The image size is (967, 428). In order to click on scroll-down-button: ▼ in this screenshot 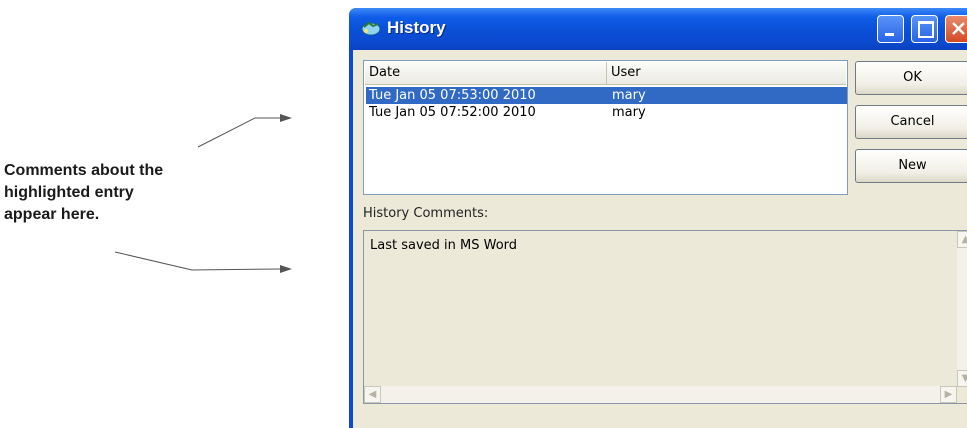, I will do `click(962, 378)`.